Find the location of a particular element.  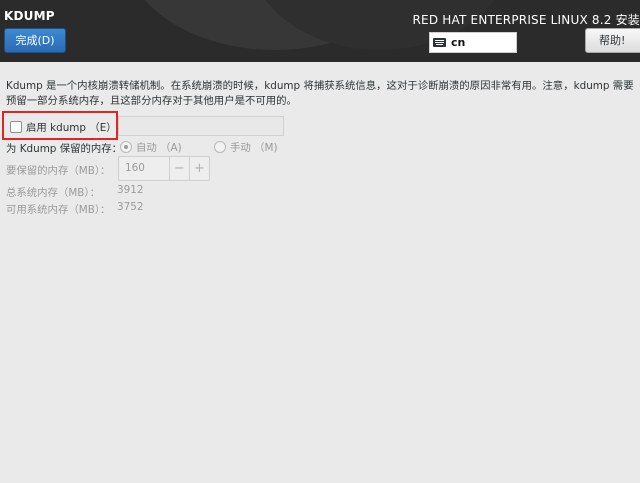

enable-kdump-checkbox-row: 启用 kdump （E） is located at coordinates (63, 126).